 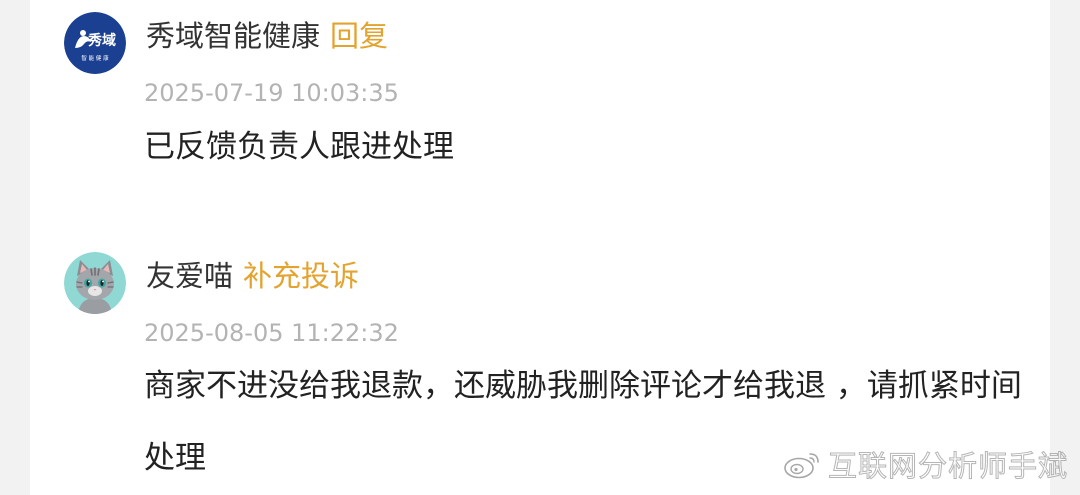 What do you see at coordinates (271, 93) in the screenshot?
I see `timestamp: 2025-07-19 10:03:35` at bounding box center [271, 93].